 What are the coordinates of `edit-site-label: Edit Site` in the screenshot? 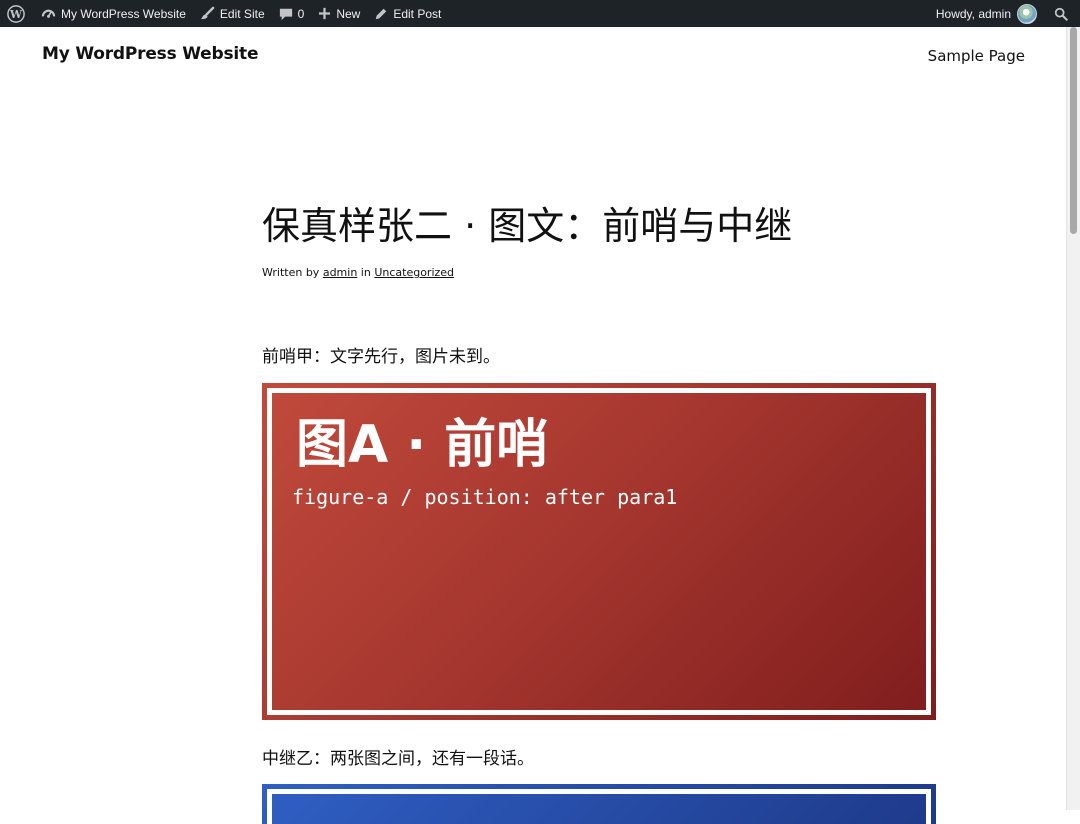 It's located at (242, 13).